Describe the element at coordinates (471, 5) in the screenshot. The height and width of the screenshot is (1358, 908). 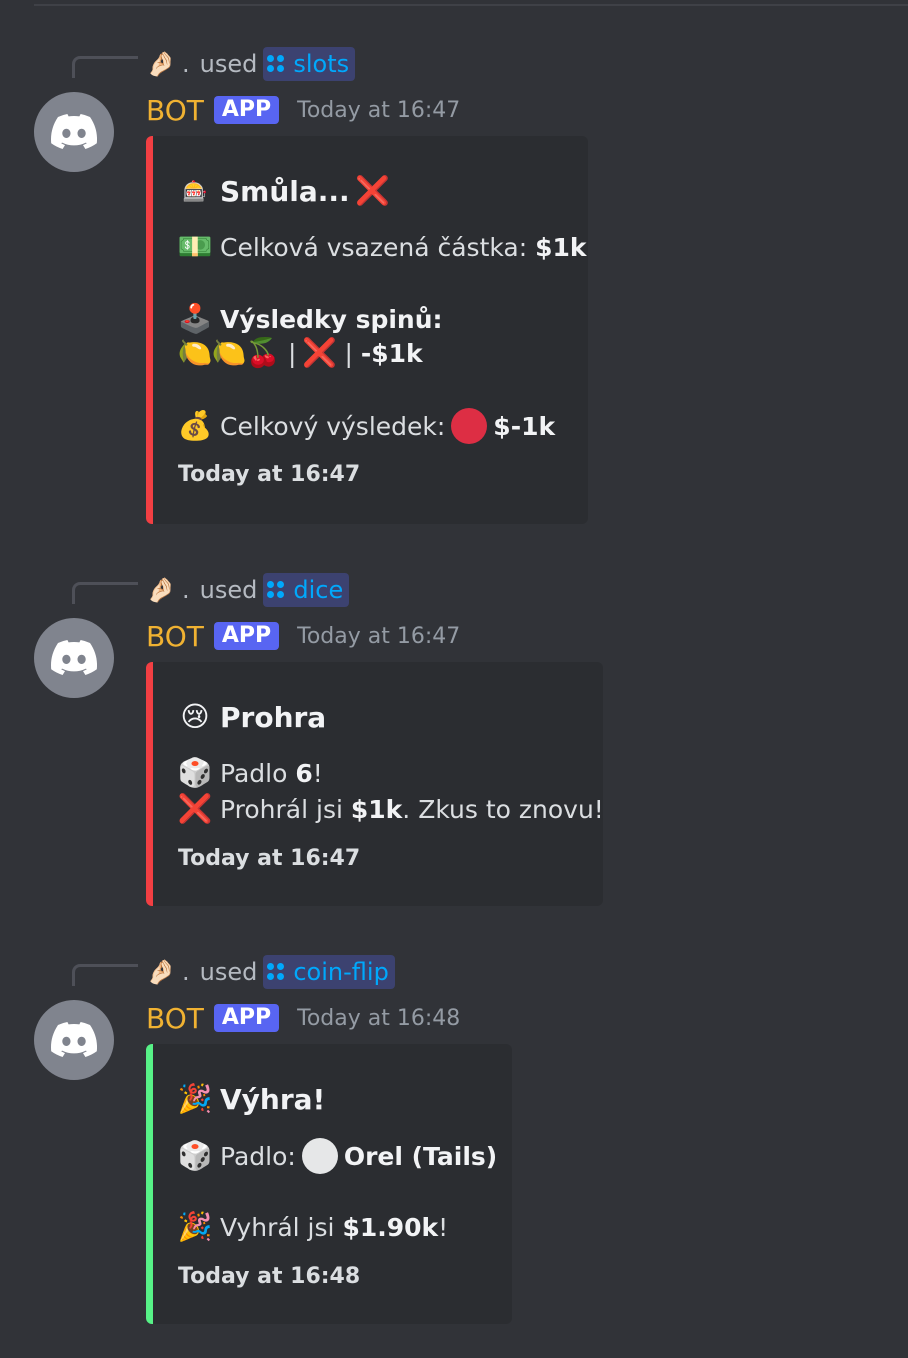
I see `top-divider` at that location.